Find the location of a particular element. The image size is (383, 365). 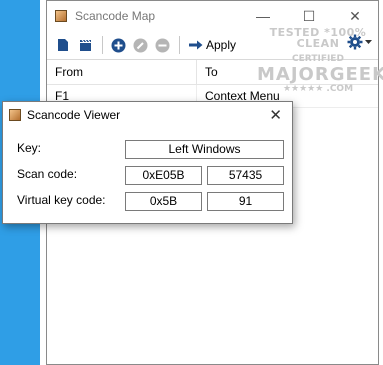

app-icon is located at coordinates (61, 16).